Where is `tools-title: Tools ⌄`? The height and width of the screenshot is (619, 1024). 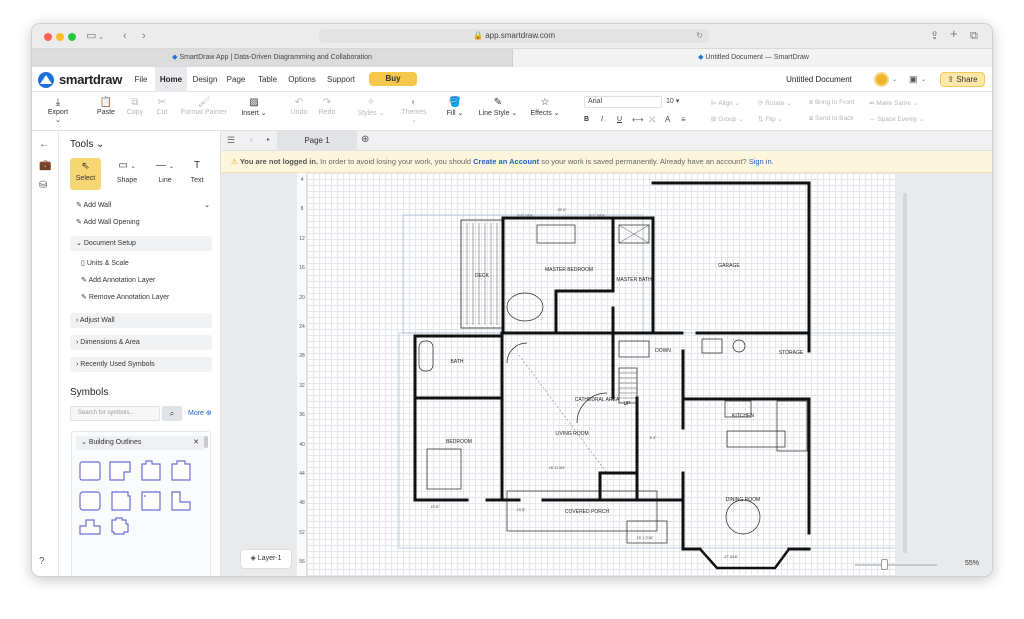
tools-title: Tools ⌄ is located at coordinates (87, 144).